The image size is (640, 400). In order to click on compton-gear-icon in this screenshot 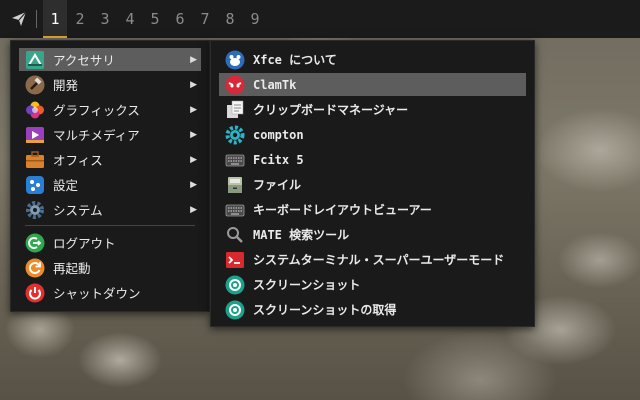, I will do `click(235, 135)`.